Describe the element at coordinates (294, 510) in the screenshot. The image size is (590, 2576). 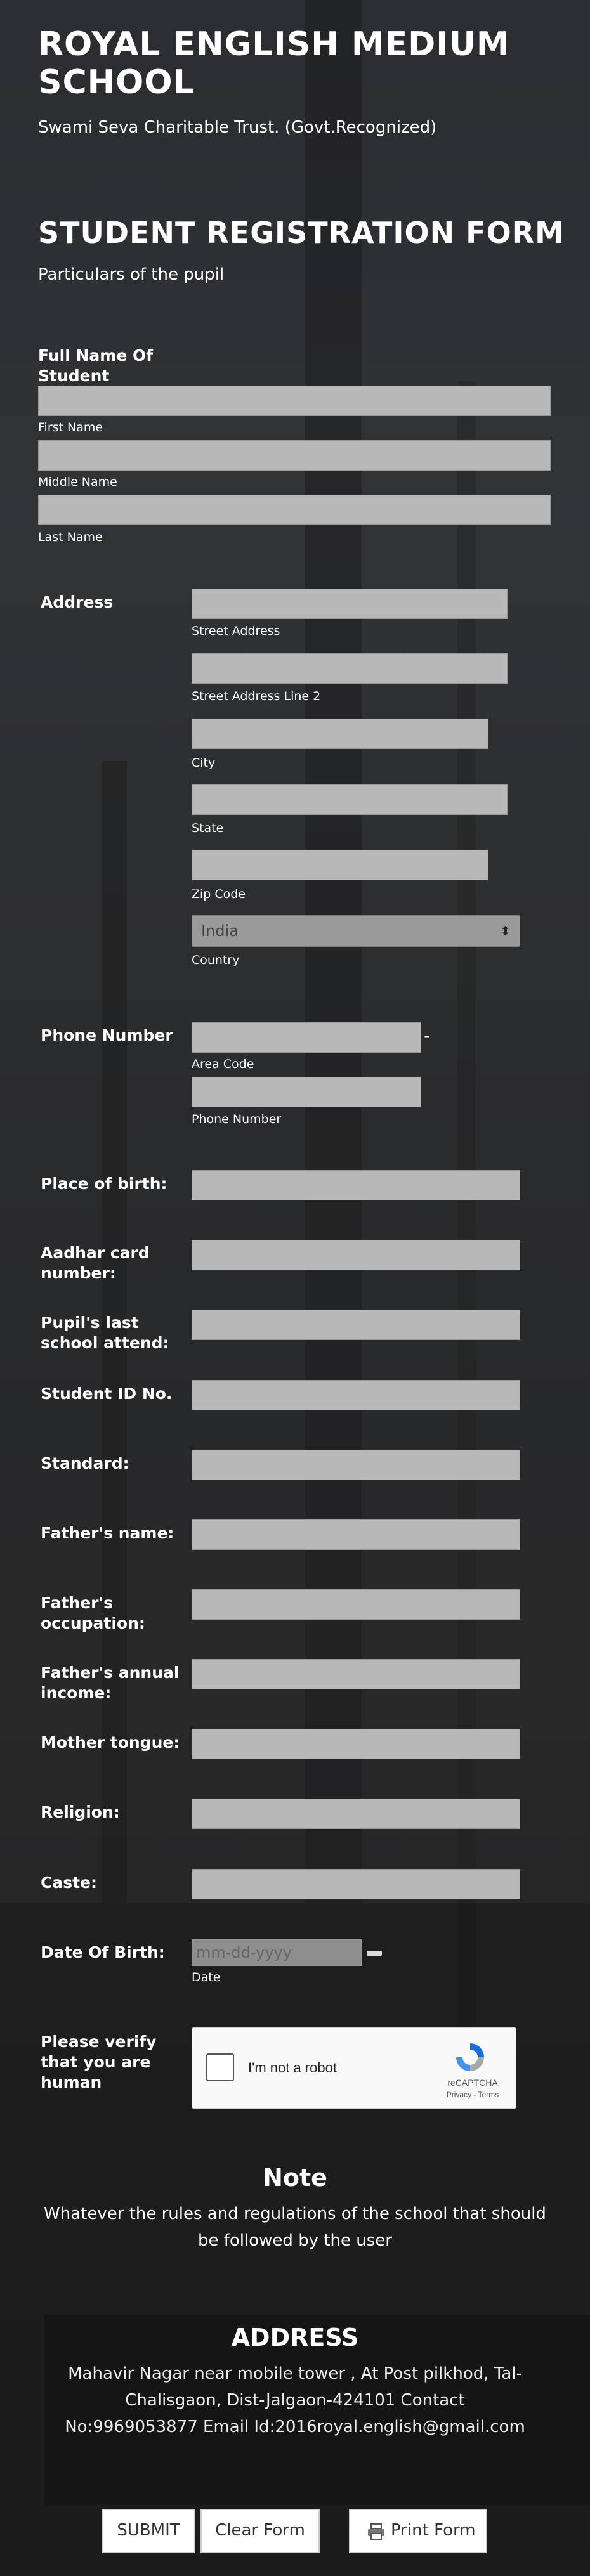
I see `last-name-input` at that location.